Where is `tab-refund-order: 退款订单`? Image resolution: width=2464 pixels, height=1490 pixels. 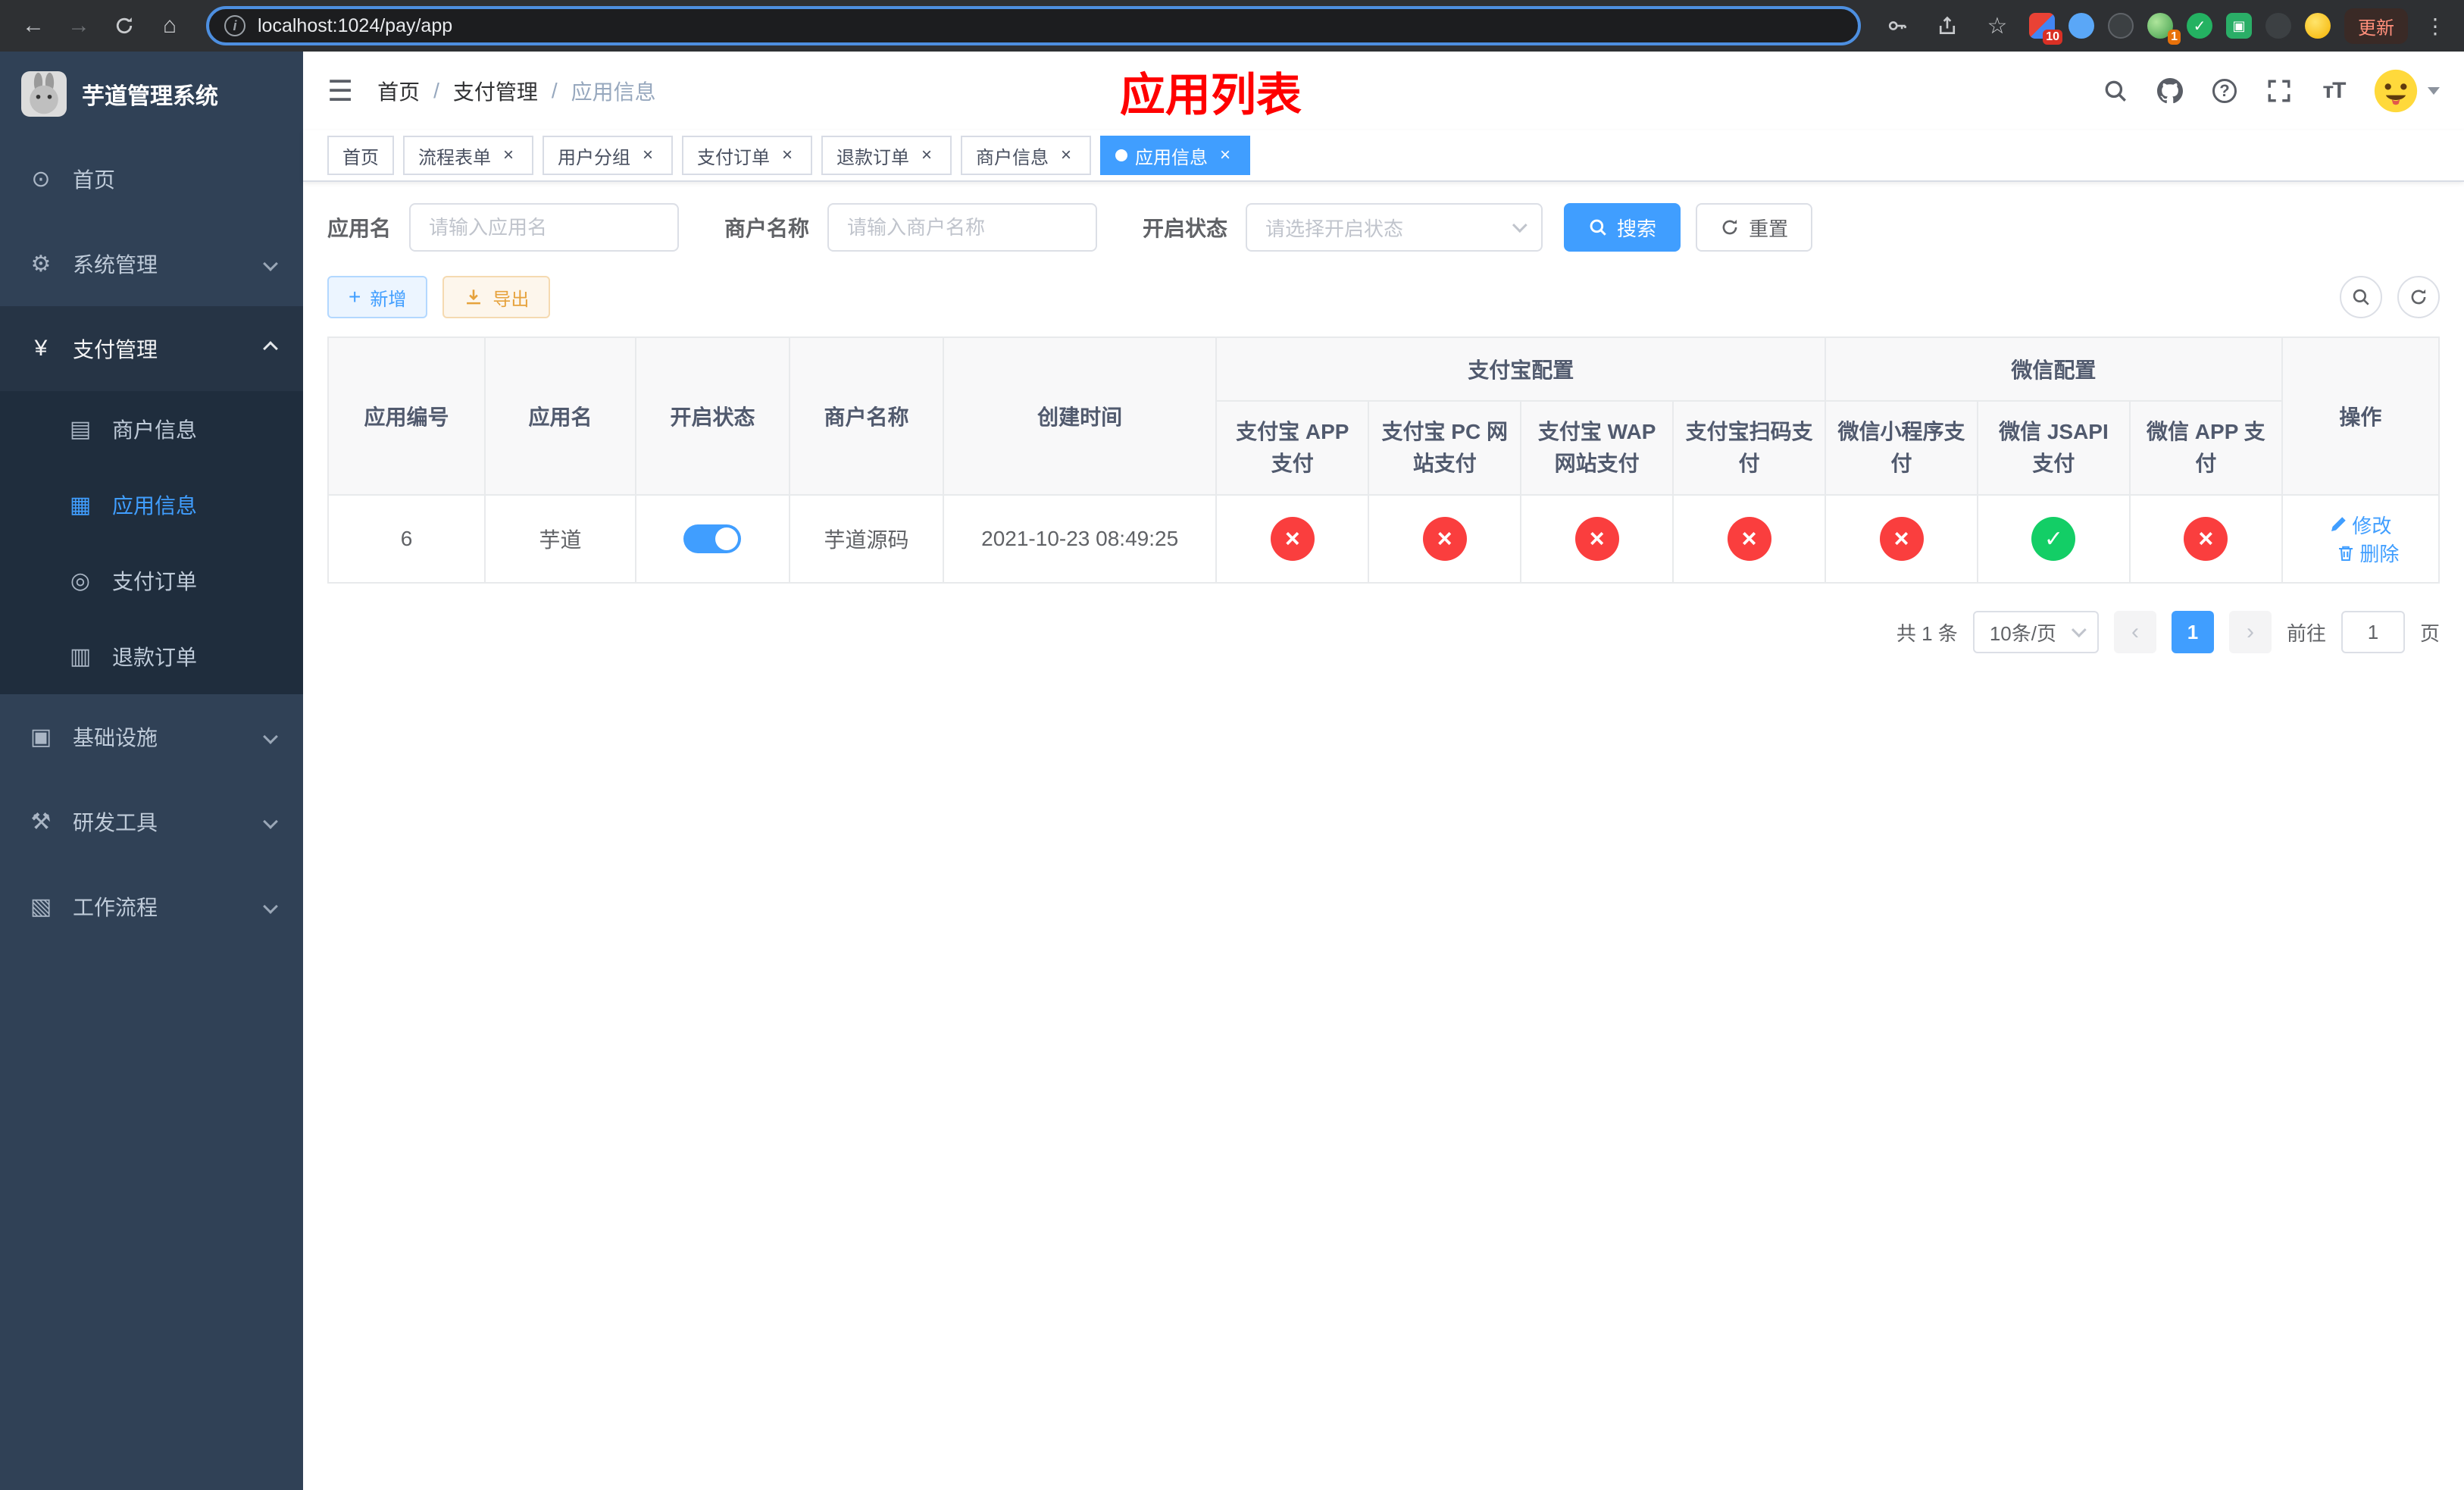
tab-refund-order: 退款订单 is located at coordinates (886, 155).